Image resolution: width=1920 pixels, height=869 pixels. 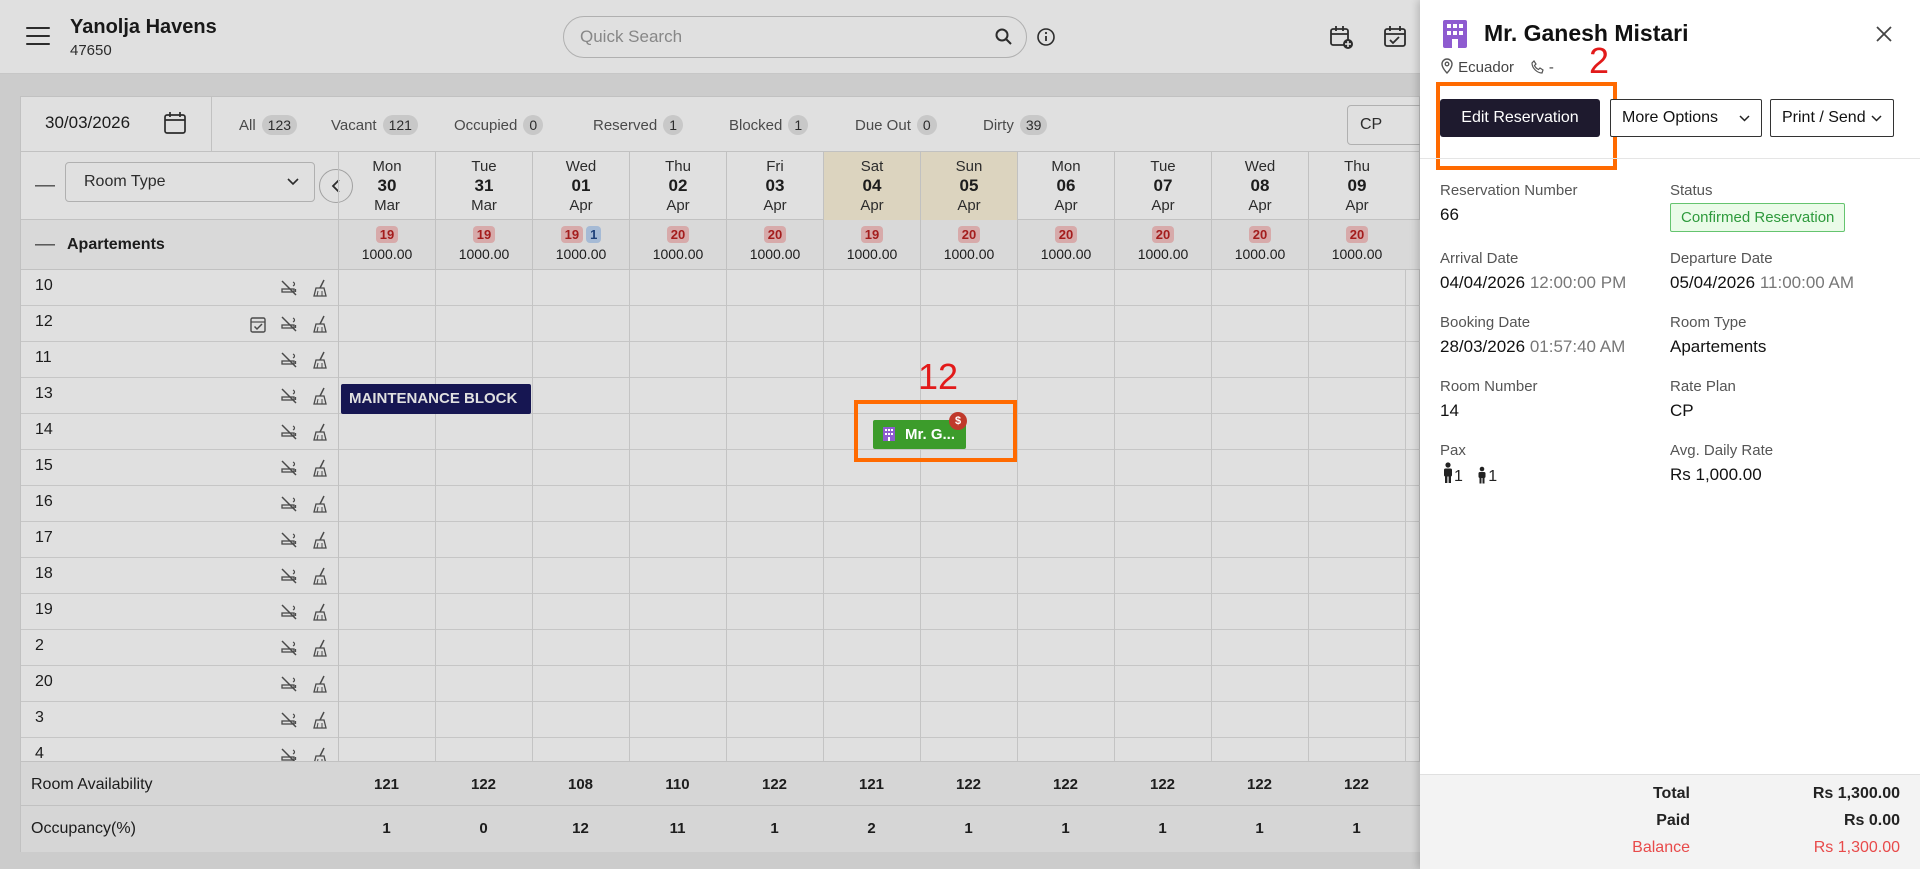 I want to click on occupancy-value: 12, so click(x=580, y=828).